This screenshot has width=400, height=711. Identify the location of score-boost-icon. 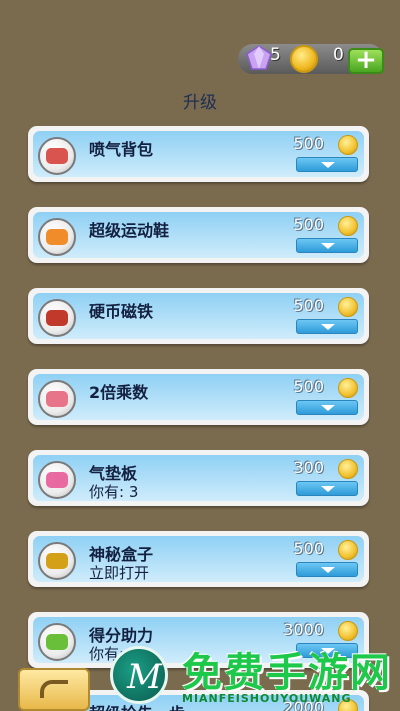
(57, 642).